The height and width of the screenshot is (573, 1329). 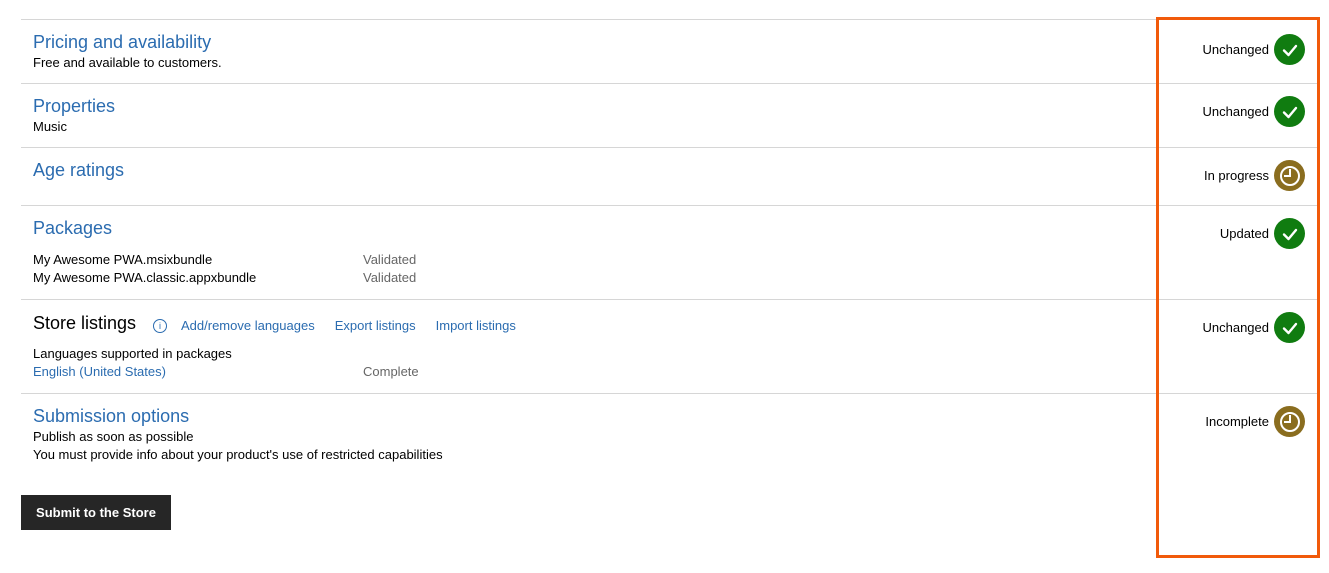 I want to click on status-text: Updated, so click(x=1244, y=233).